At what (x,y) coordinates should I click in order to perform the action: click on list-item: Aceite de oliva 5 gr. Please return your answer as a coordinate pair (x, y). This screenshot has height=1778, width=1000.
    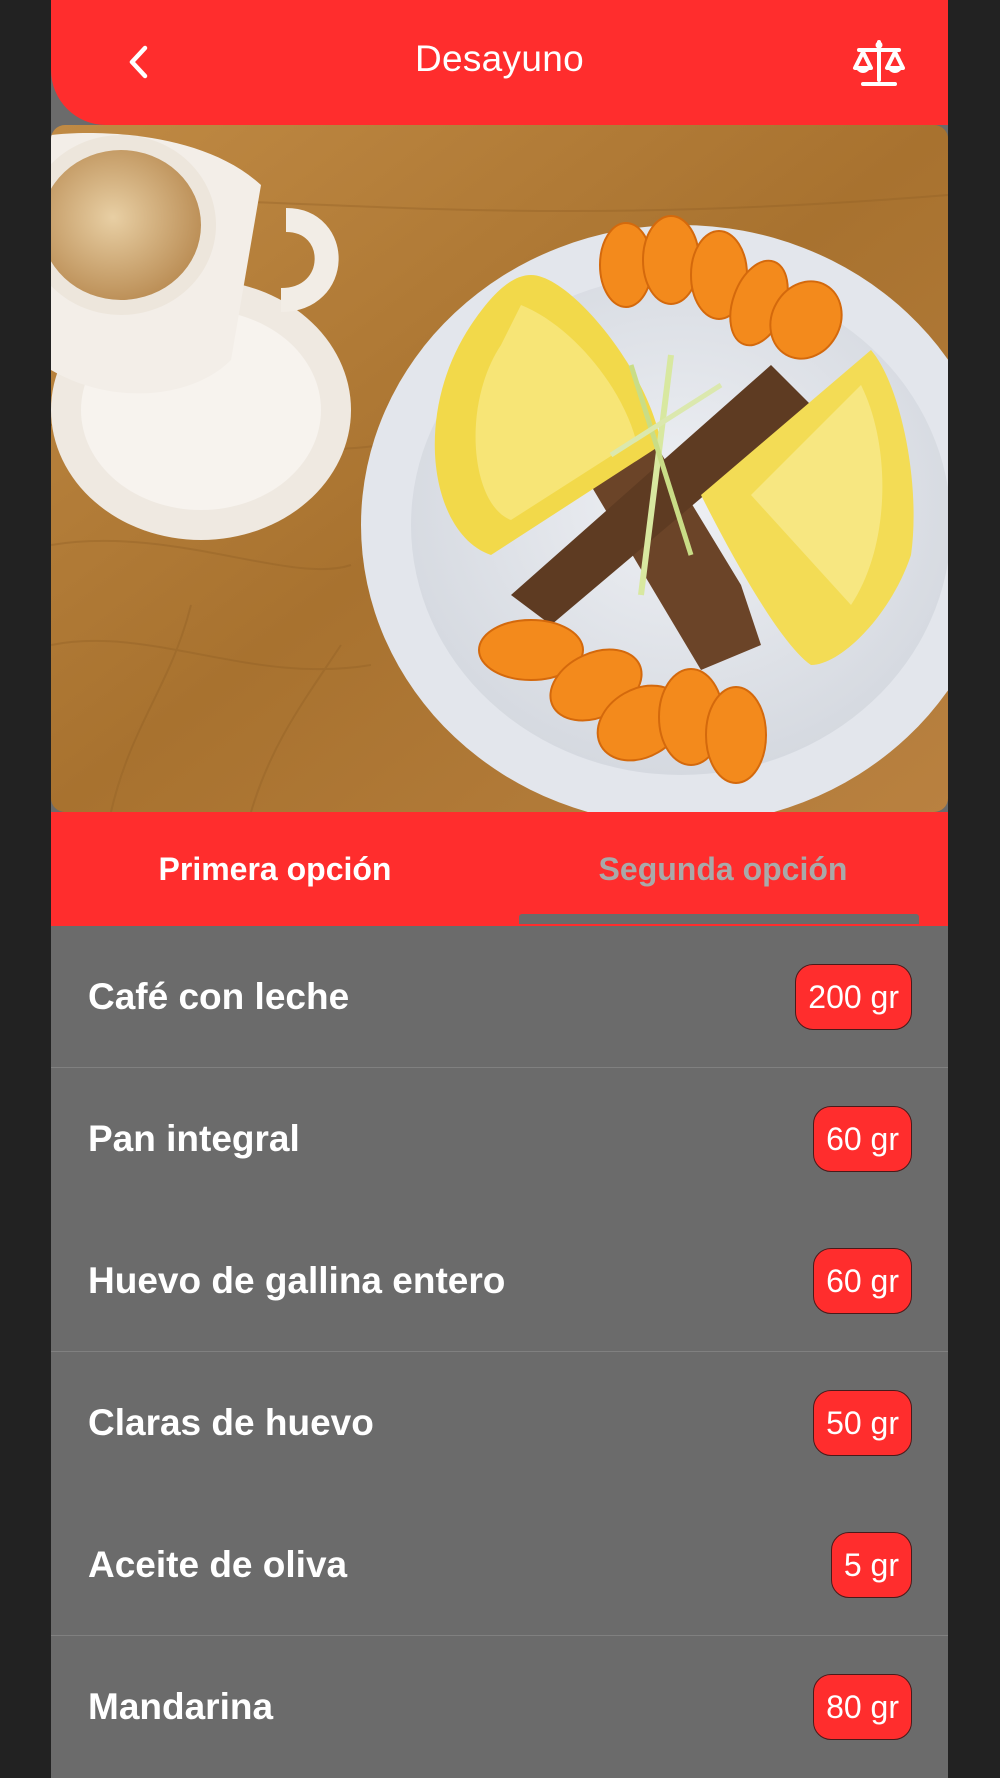
    Looking at the image, I should click on (499, 1565).